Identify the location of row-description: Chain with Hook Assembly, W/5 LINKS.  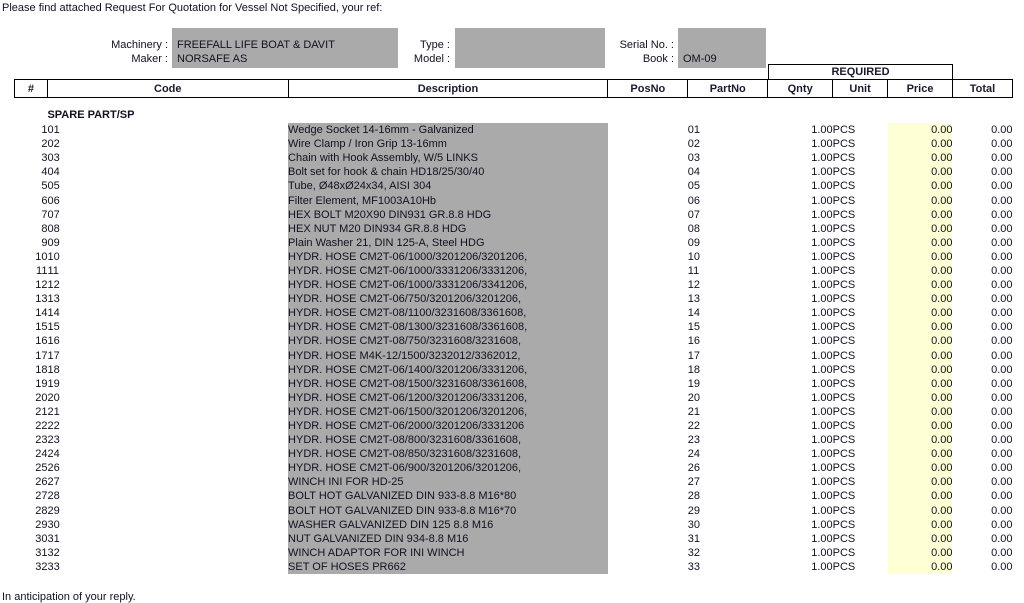
(448, 158).